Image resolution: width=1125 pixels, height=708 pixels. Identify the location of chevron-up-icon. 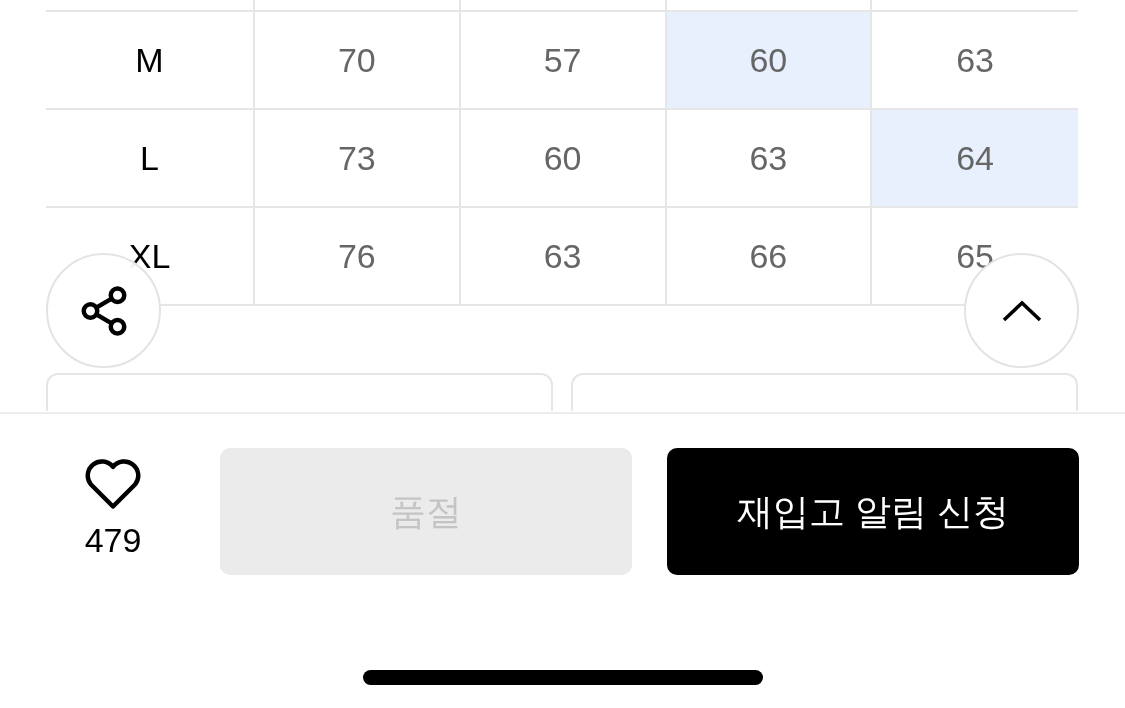
(1021, 310).